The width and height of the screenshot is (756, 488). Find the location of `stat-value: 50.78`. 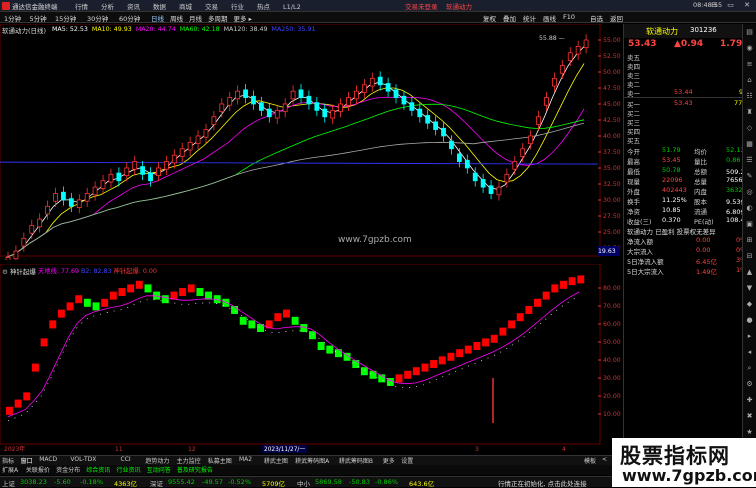

stat-value: 50.78 is located at coordinates (671, 170).